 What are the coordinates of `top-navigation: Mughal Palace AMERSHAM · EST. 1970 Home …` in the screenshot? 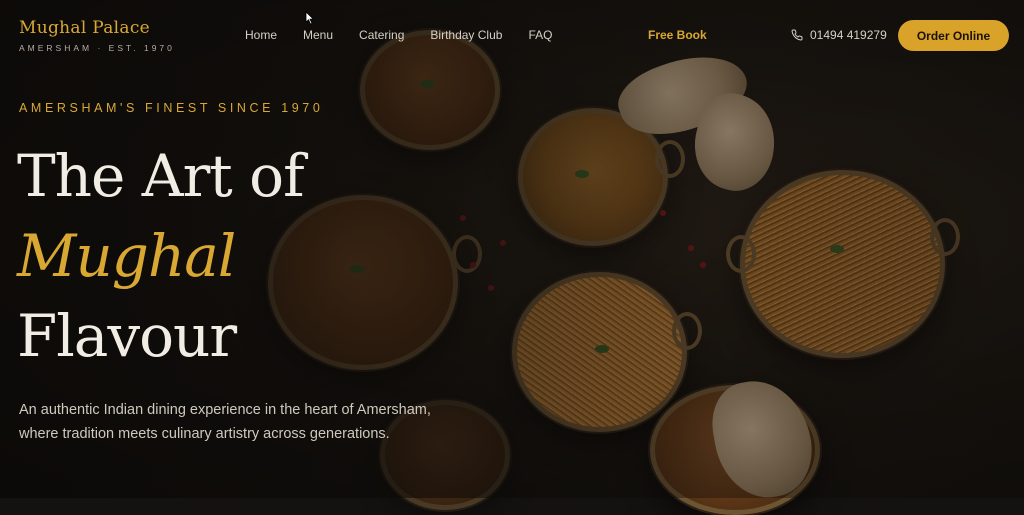 It's located at (512, 36).